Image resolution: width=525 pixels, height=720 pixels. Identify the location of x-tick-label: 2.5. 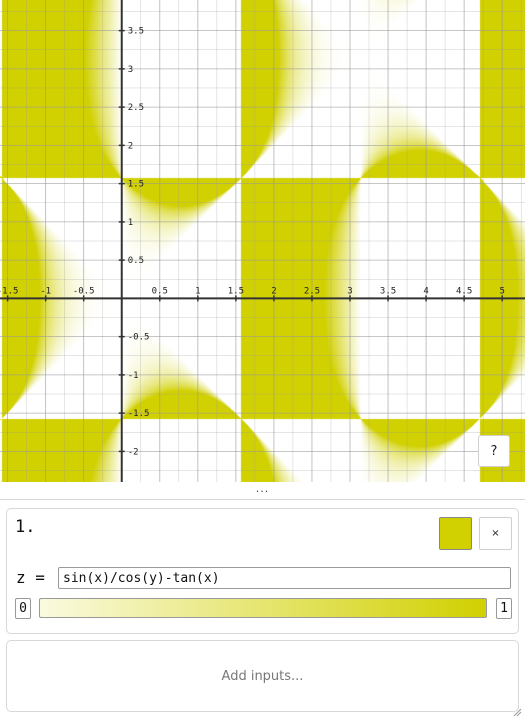
(312, 291).